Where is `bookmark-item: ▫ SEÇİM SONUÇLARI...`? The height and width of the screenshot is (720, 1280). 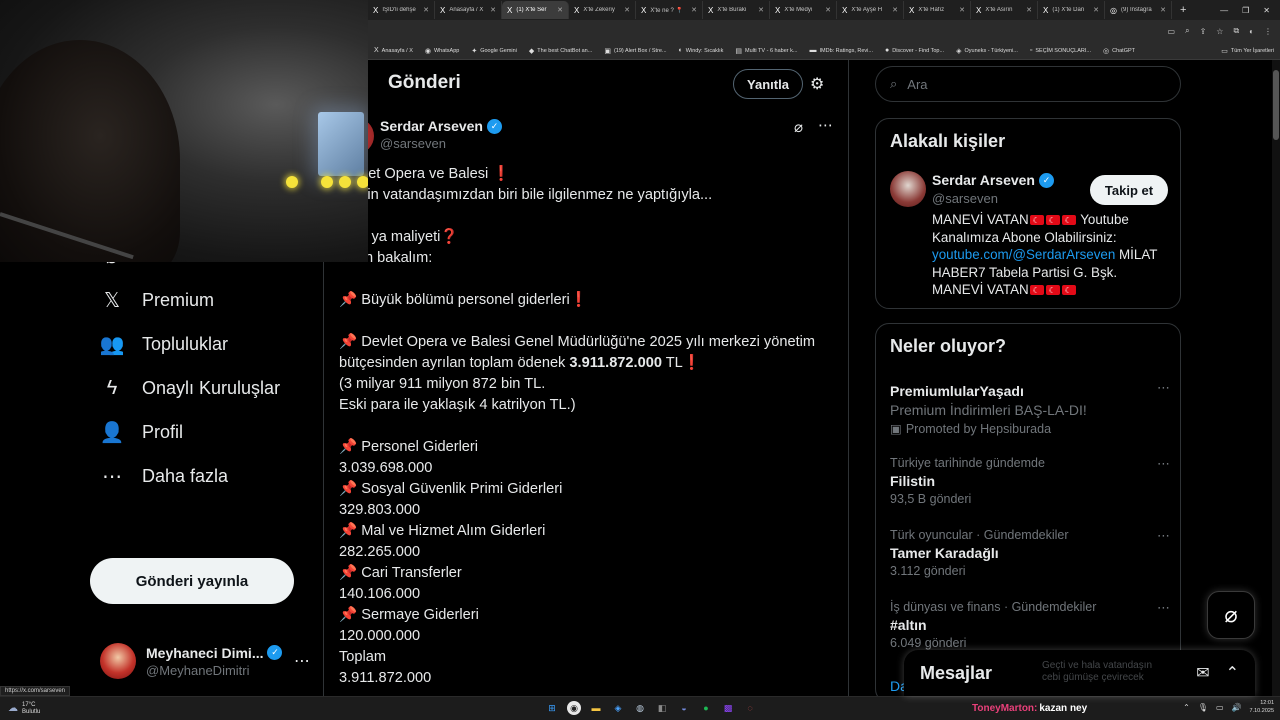 bookmark-item: ▫ SEÇİM SONUÇLARI... is located at coordinates (1060, 51).